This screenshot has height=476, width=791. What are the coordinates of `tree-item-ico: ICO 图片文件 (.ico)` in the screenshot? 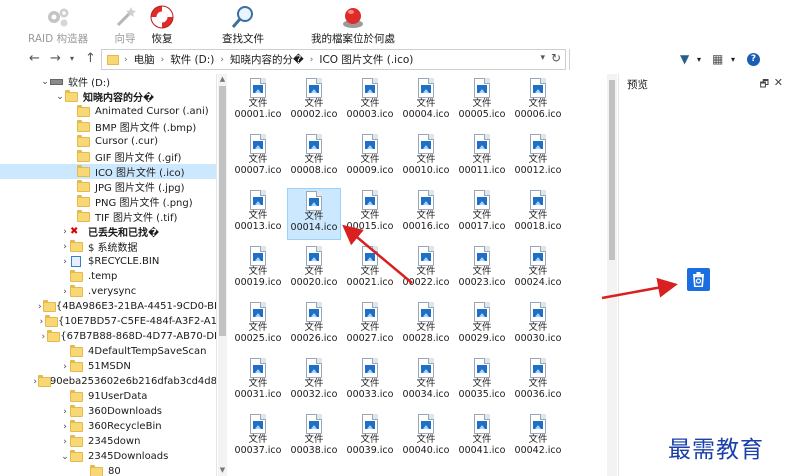 It's located at (108, 171).